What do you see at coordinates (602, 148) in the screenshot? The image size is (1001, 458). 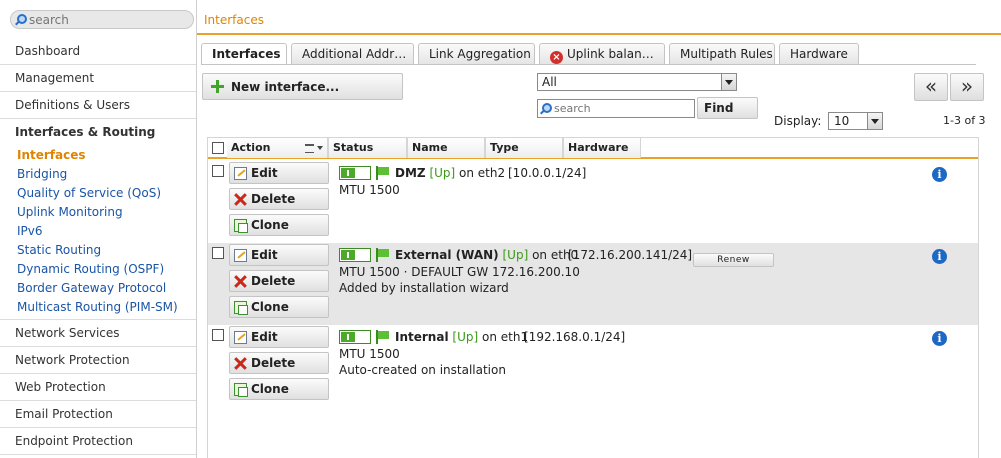 I see `column-header-hardware: Hardware` at bounding box center [602, 148].